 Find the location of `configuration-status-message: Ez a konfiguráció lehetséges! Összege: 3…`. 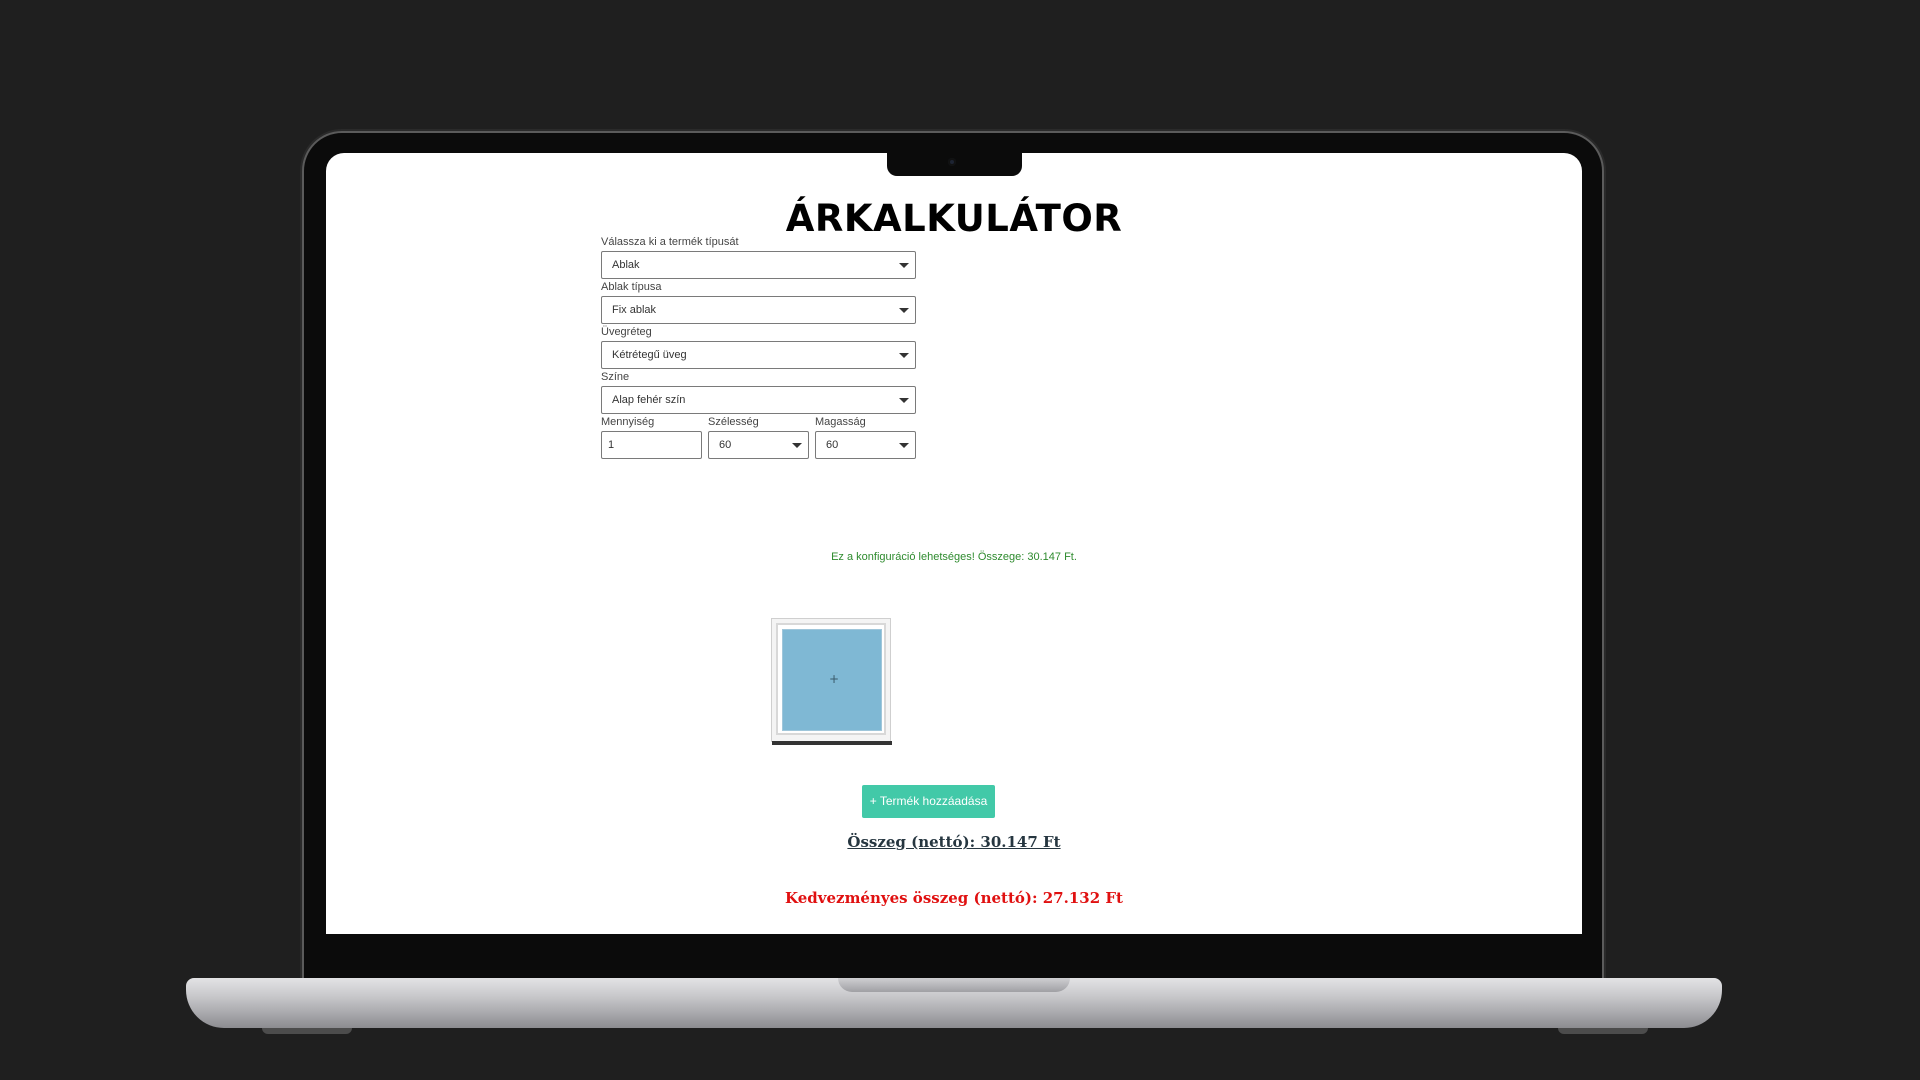

configuration-status-message: Ez a konfiguráció lehetséges! Összege: 3… is located at coordinates (954, 557).